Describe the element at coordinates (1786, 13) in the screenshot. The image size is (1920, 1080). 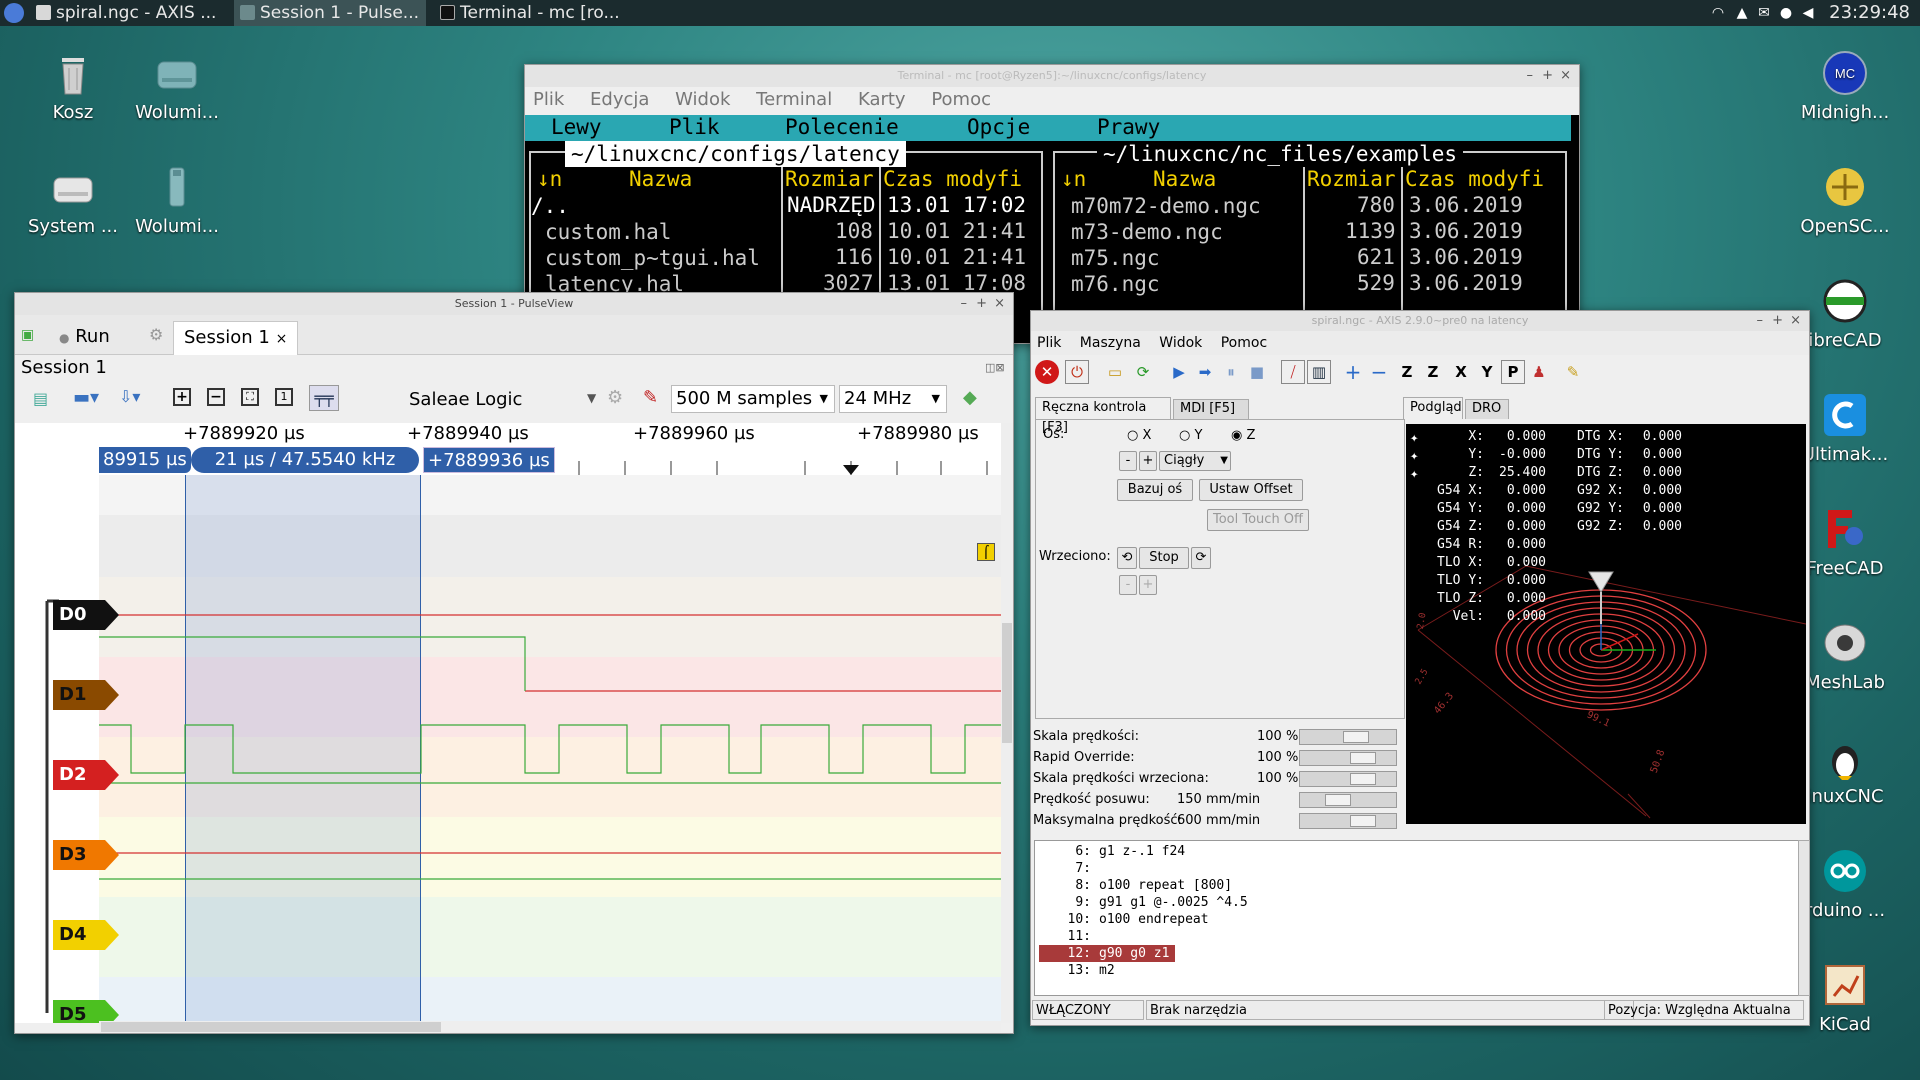
I see `power-icon: ●` at that location.